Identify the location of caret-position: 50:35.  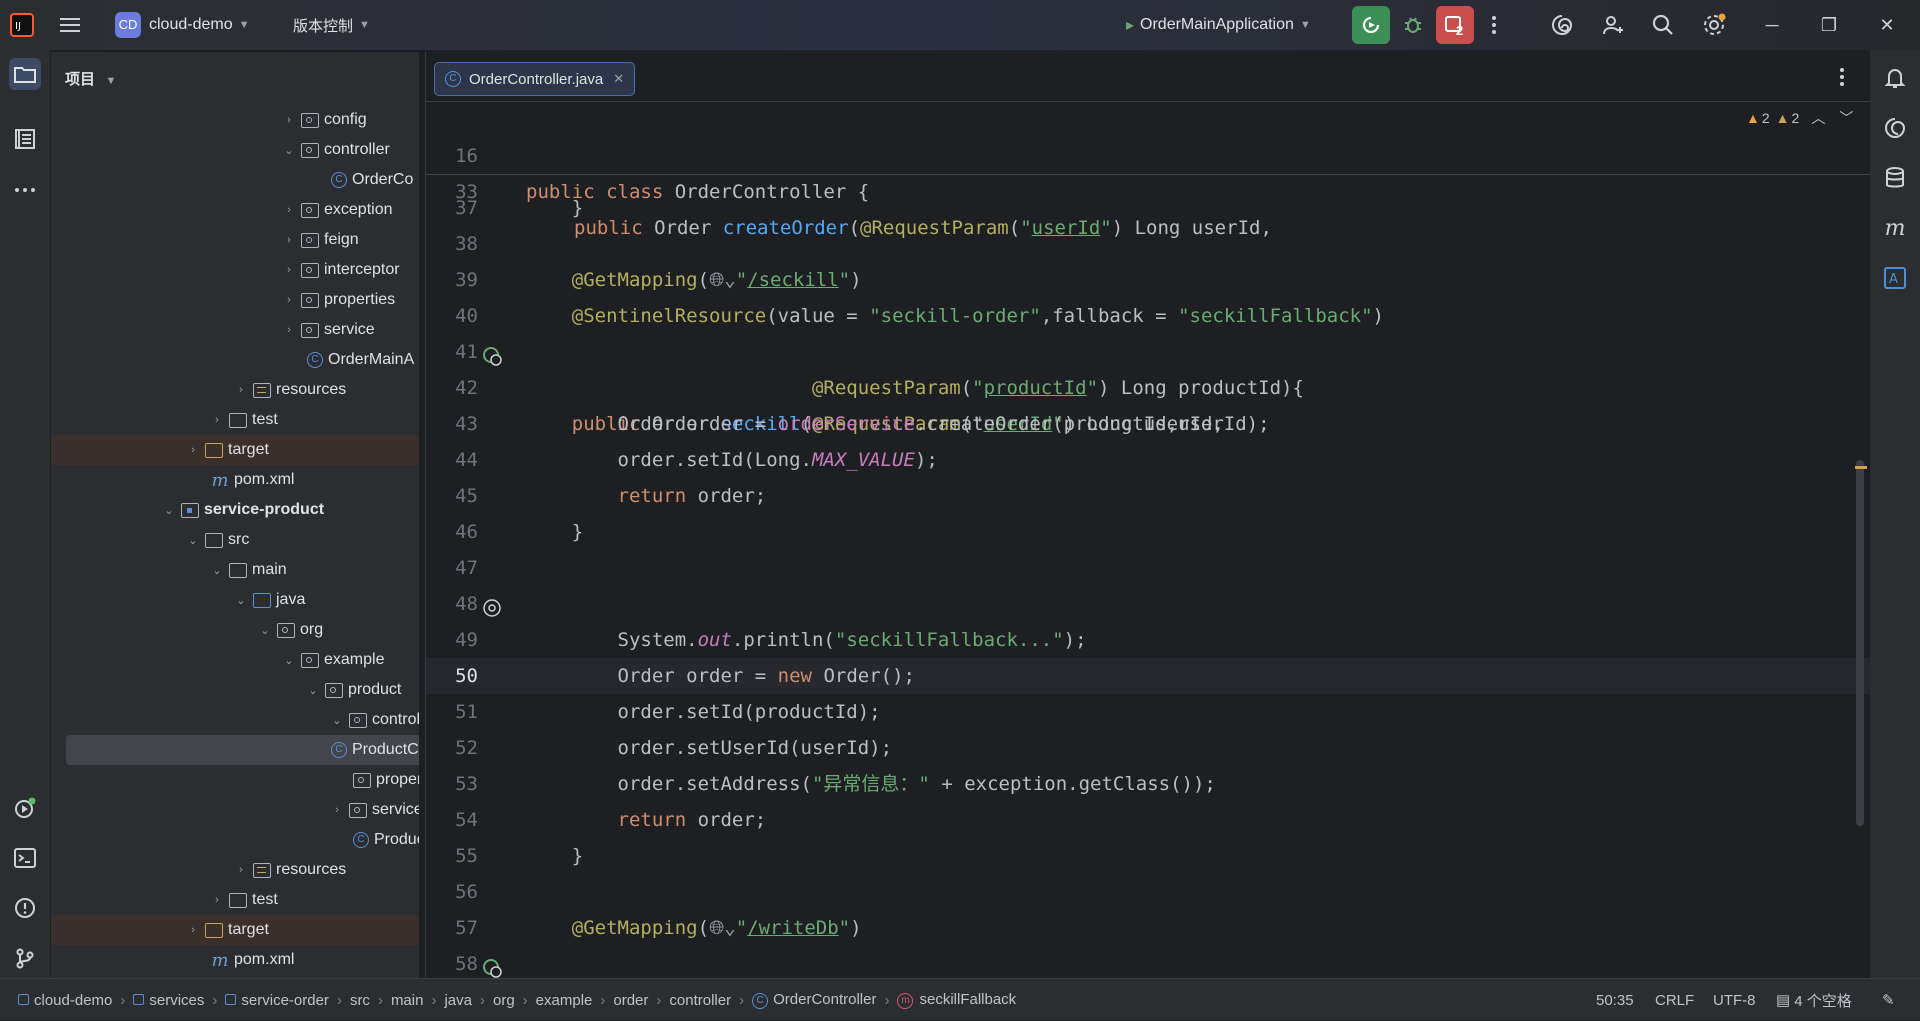
(1615, 1000).